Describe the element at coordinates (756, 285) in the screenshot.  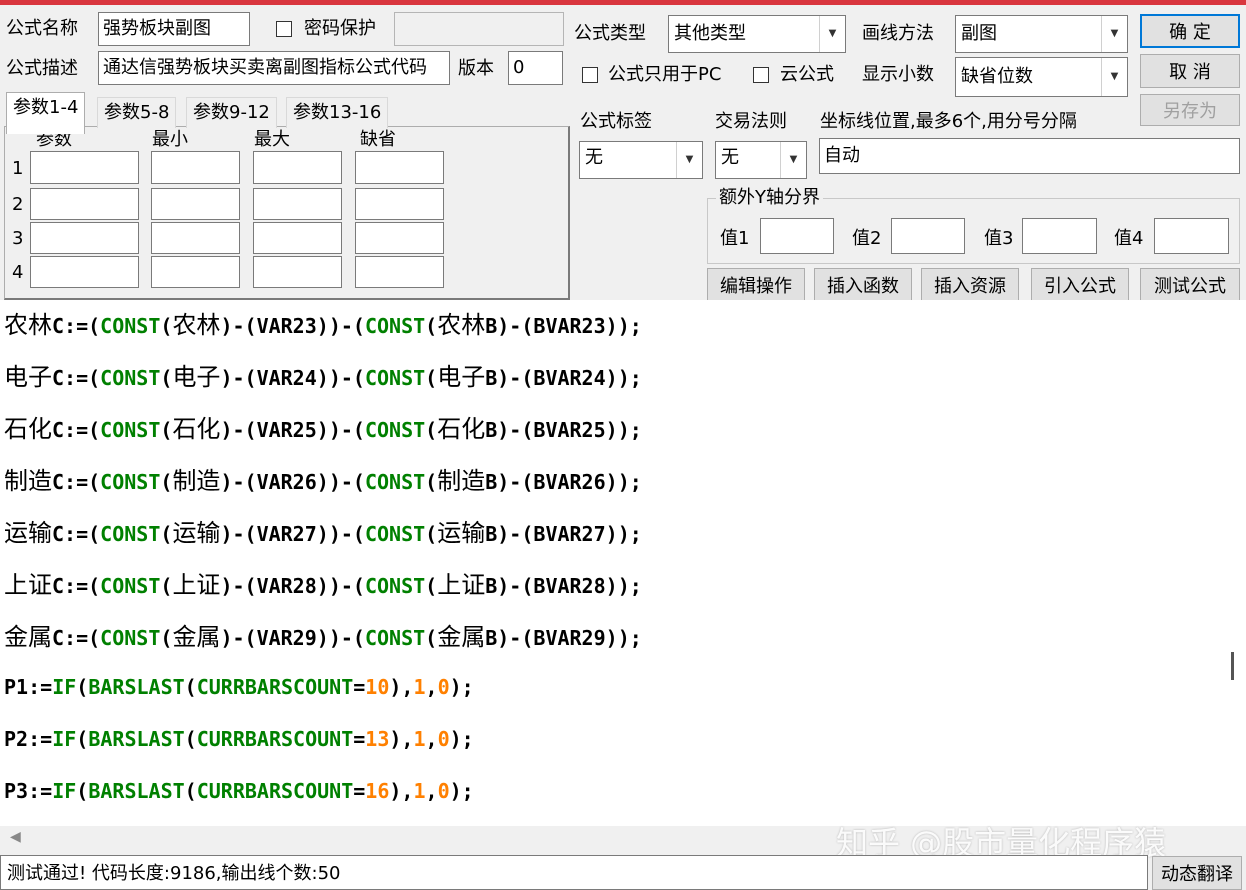
I see `edit-operation-button: 编辑操作` at that location.